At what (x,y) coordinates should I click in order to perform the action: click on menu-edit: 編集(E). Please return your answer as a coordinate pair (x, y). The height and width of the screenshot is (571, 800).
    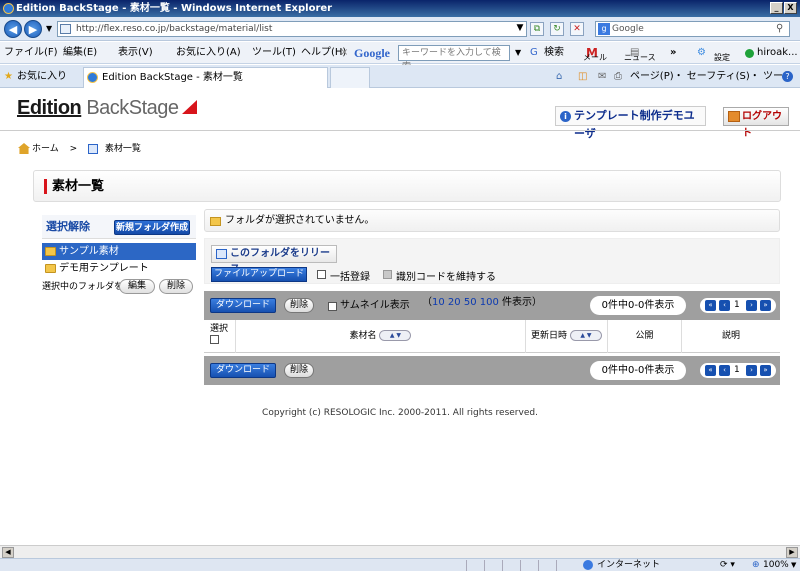
    Looking at the image, I should click on (80, 53).